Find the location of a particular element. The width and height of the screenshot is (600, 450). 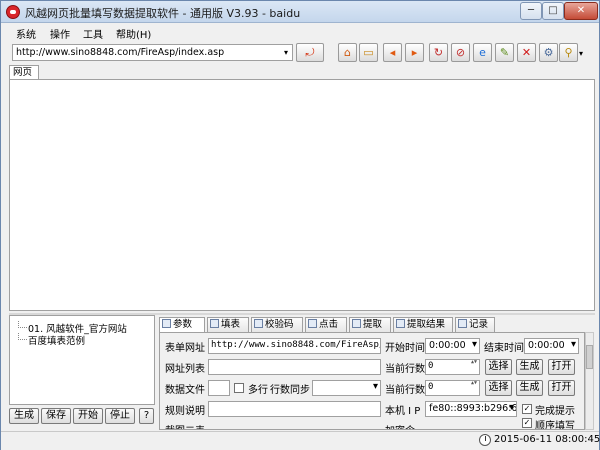

search-icon: ⚲ is located at coordinates (568, 52).